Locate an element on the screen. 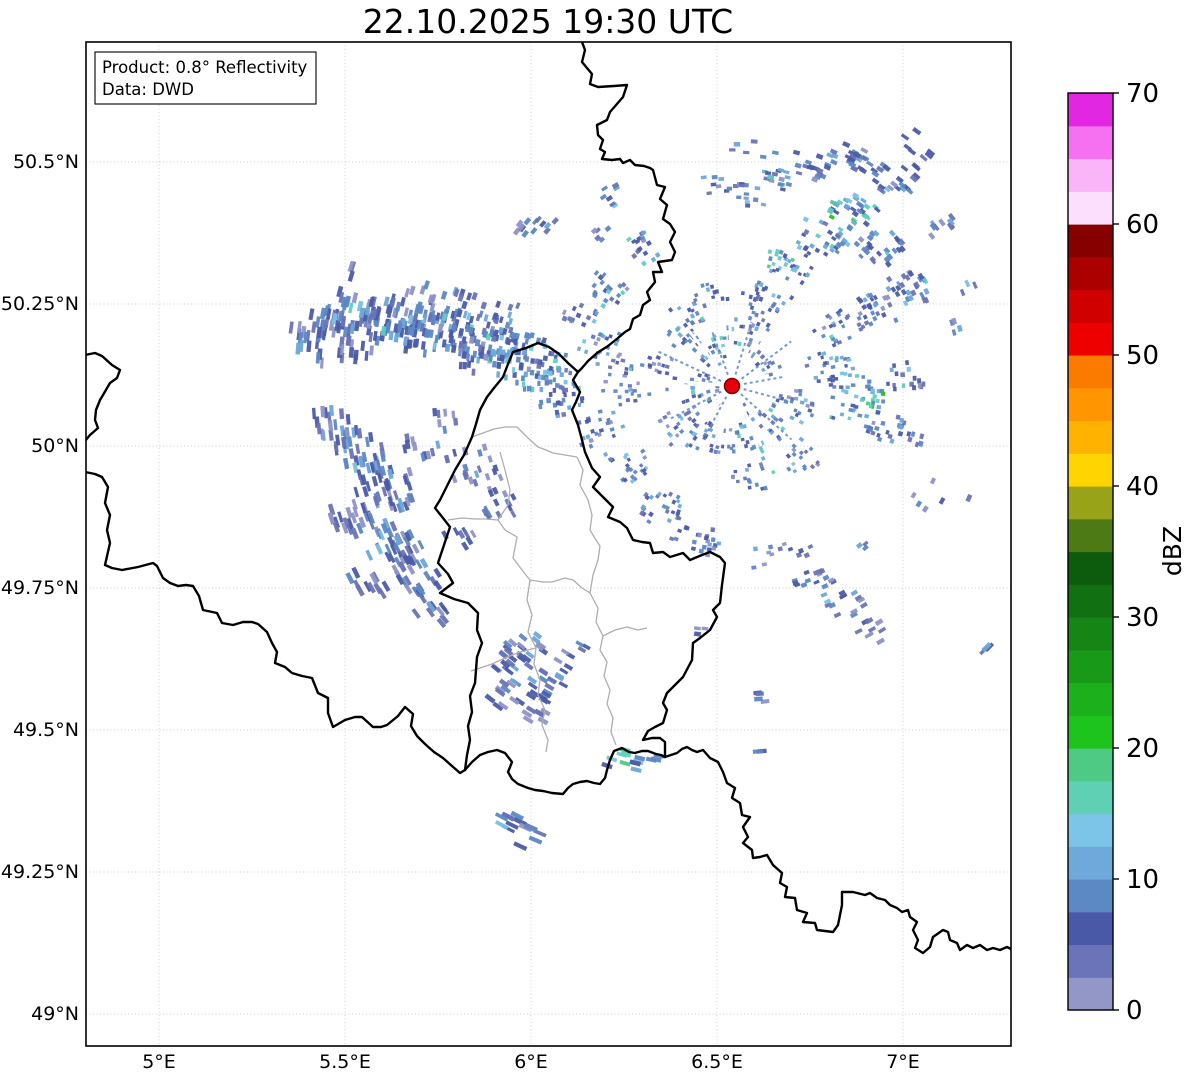 The image size is (1202, 1086). y-tick-label: 50°N is located at coordinates (55, 446).